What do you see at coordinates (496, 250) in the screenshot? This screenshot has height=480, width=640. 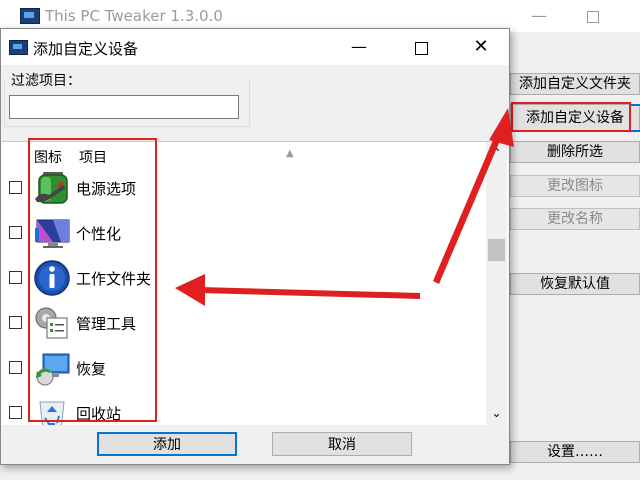 I see `scroll-thumb` at bounding box center [496, 250].